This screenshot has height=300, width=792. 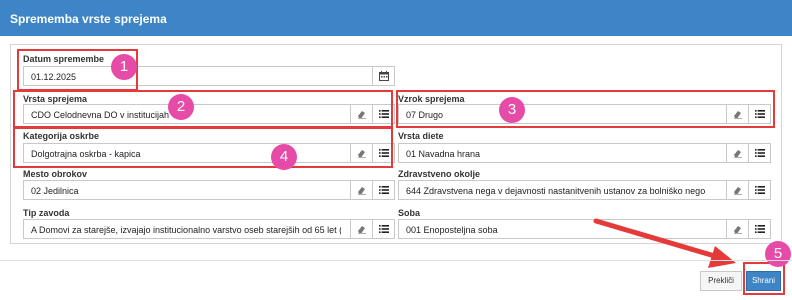 I want to click on health-setting-label: Zdravstveno okolje, so click(x=439, y=174).